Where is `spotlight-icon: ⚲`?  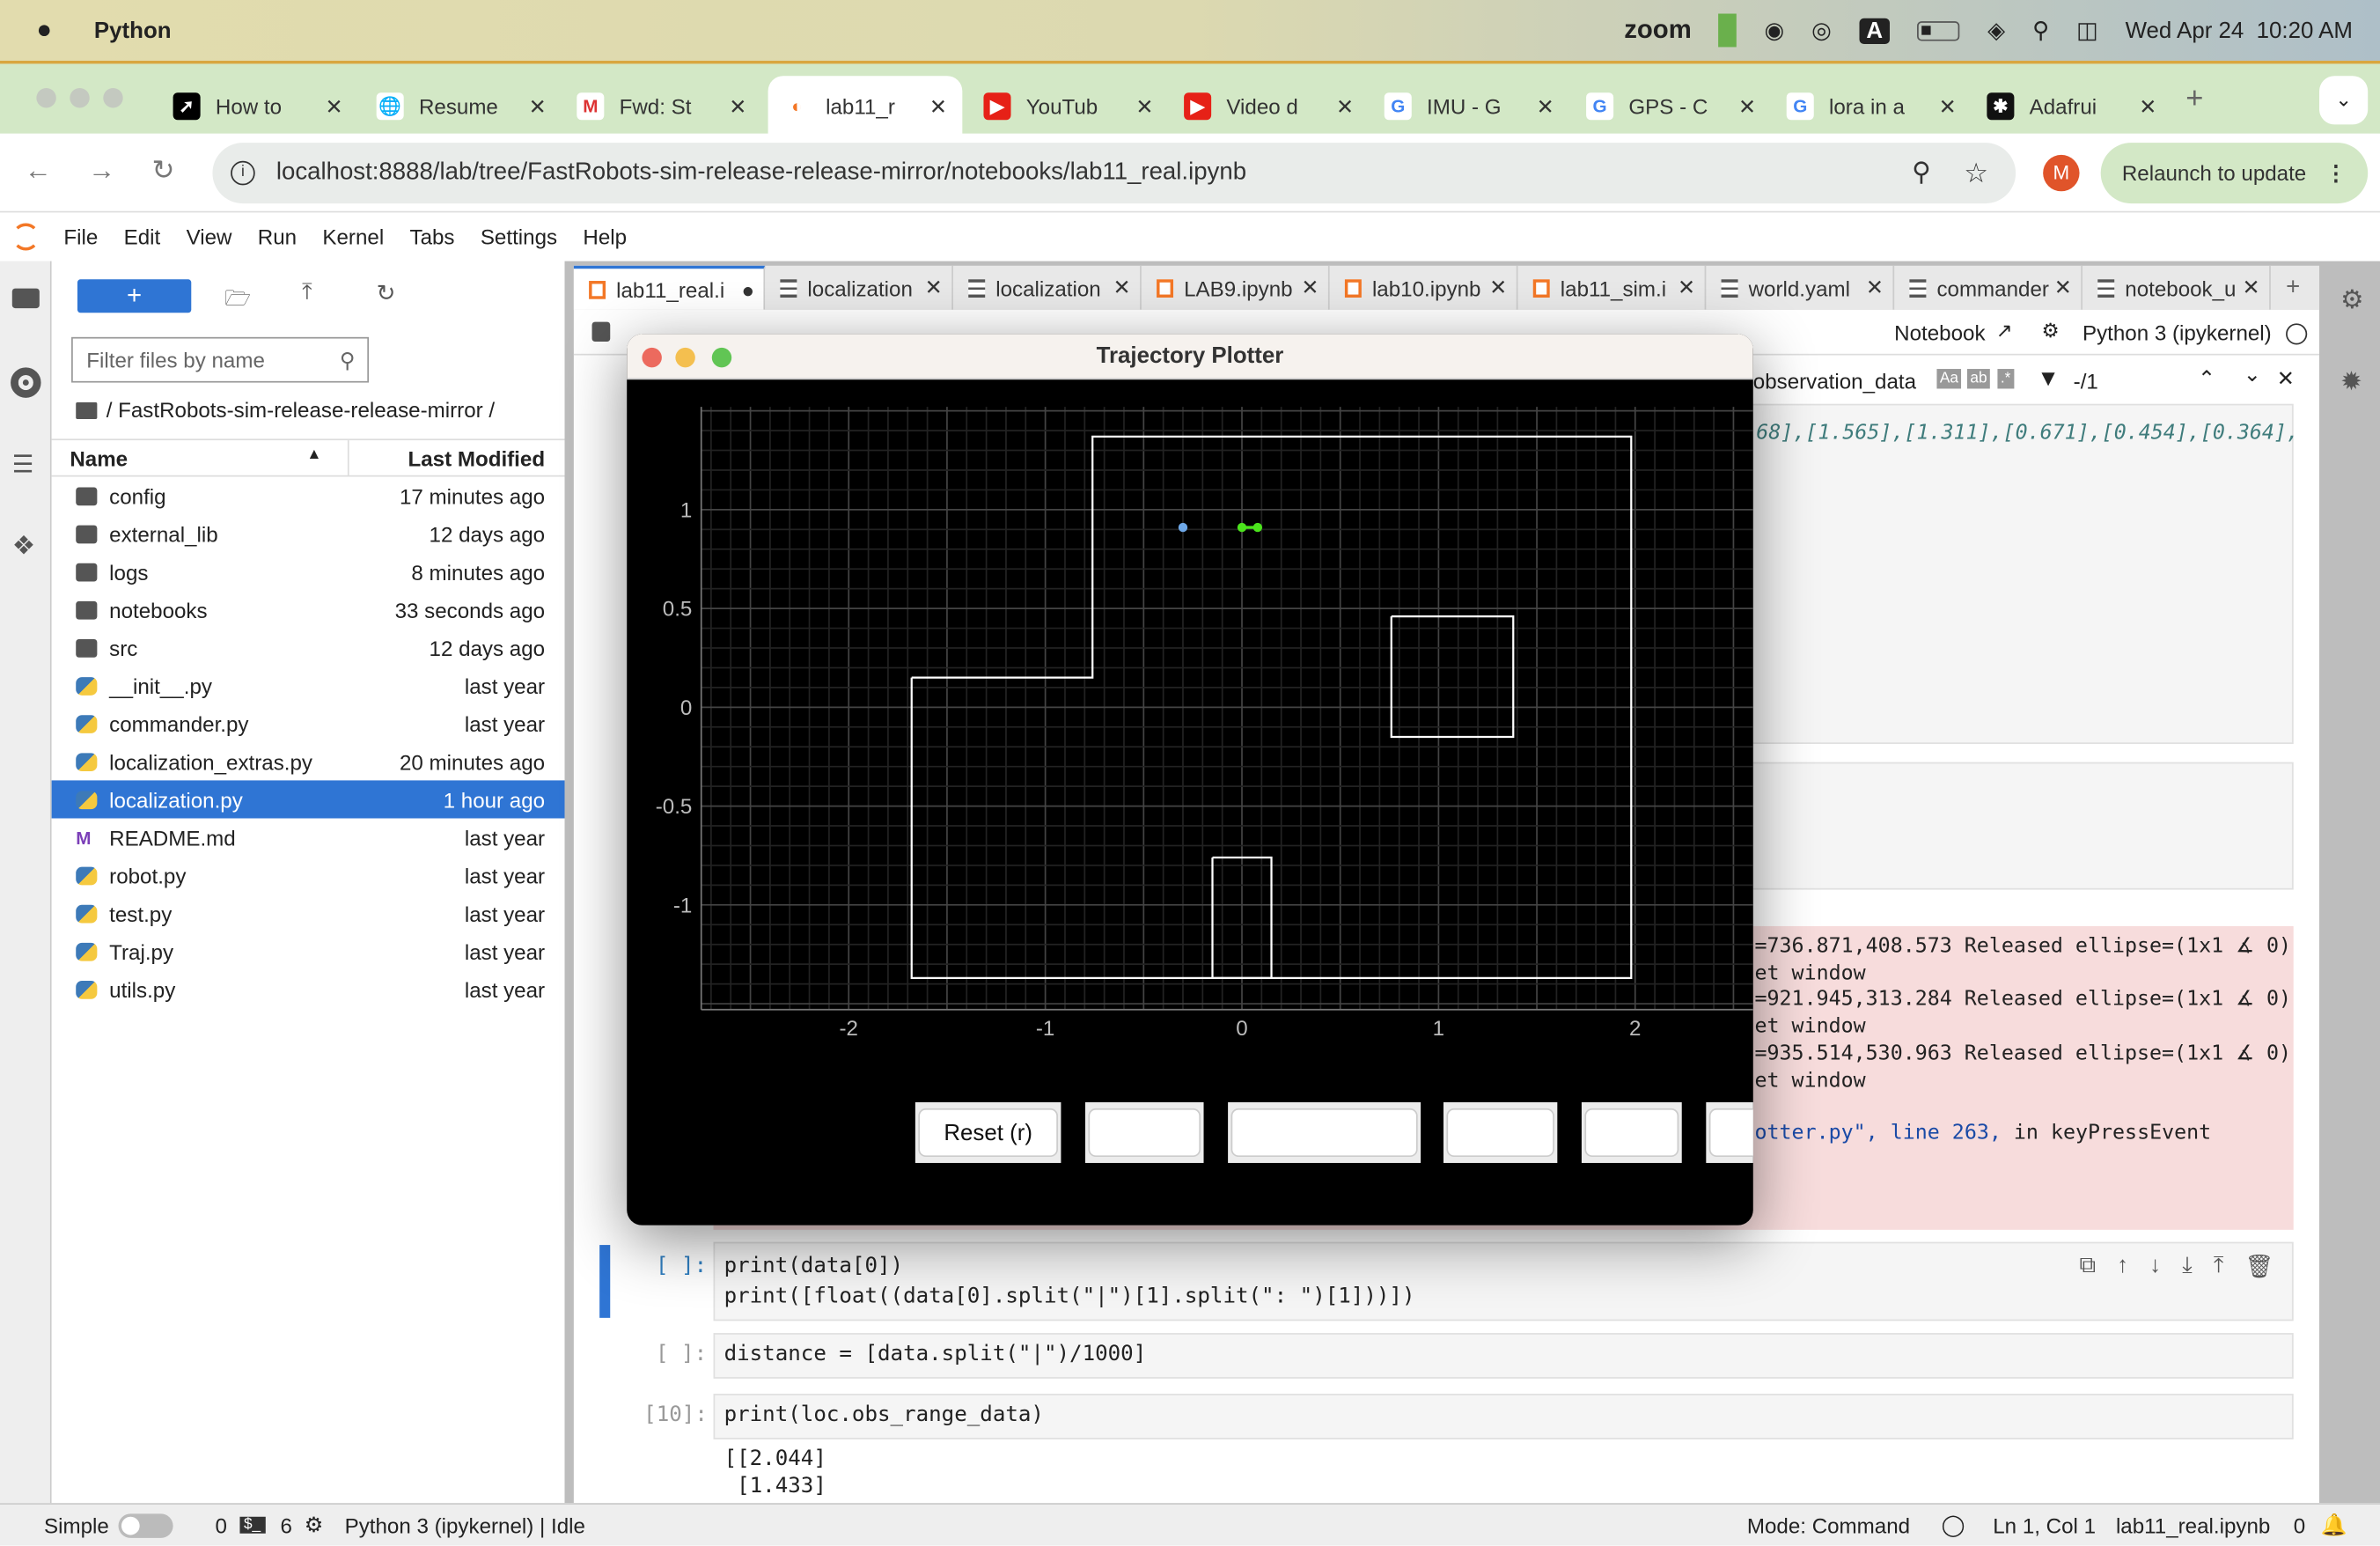
spotlight-icon: ⚲ is located at coordinates (2040, 30).